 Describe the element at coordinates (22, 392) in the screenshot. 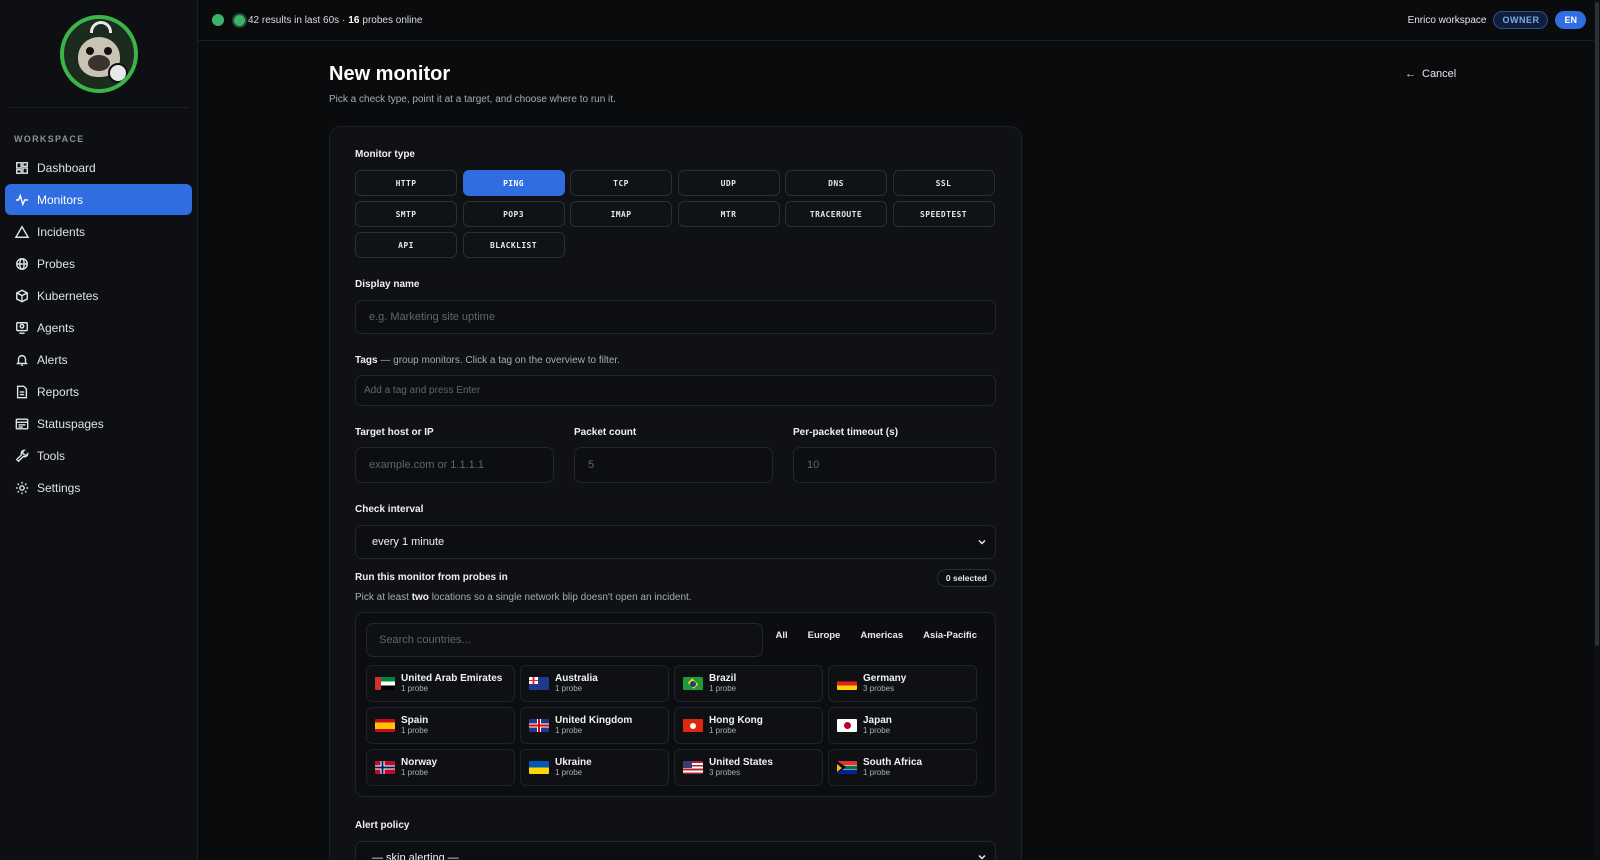

I see `document-icon` at that location.